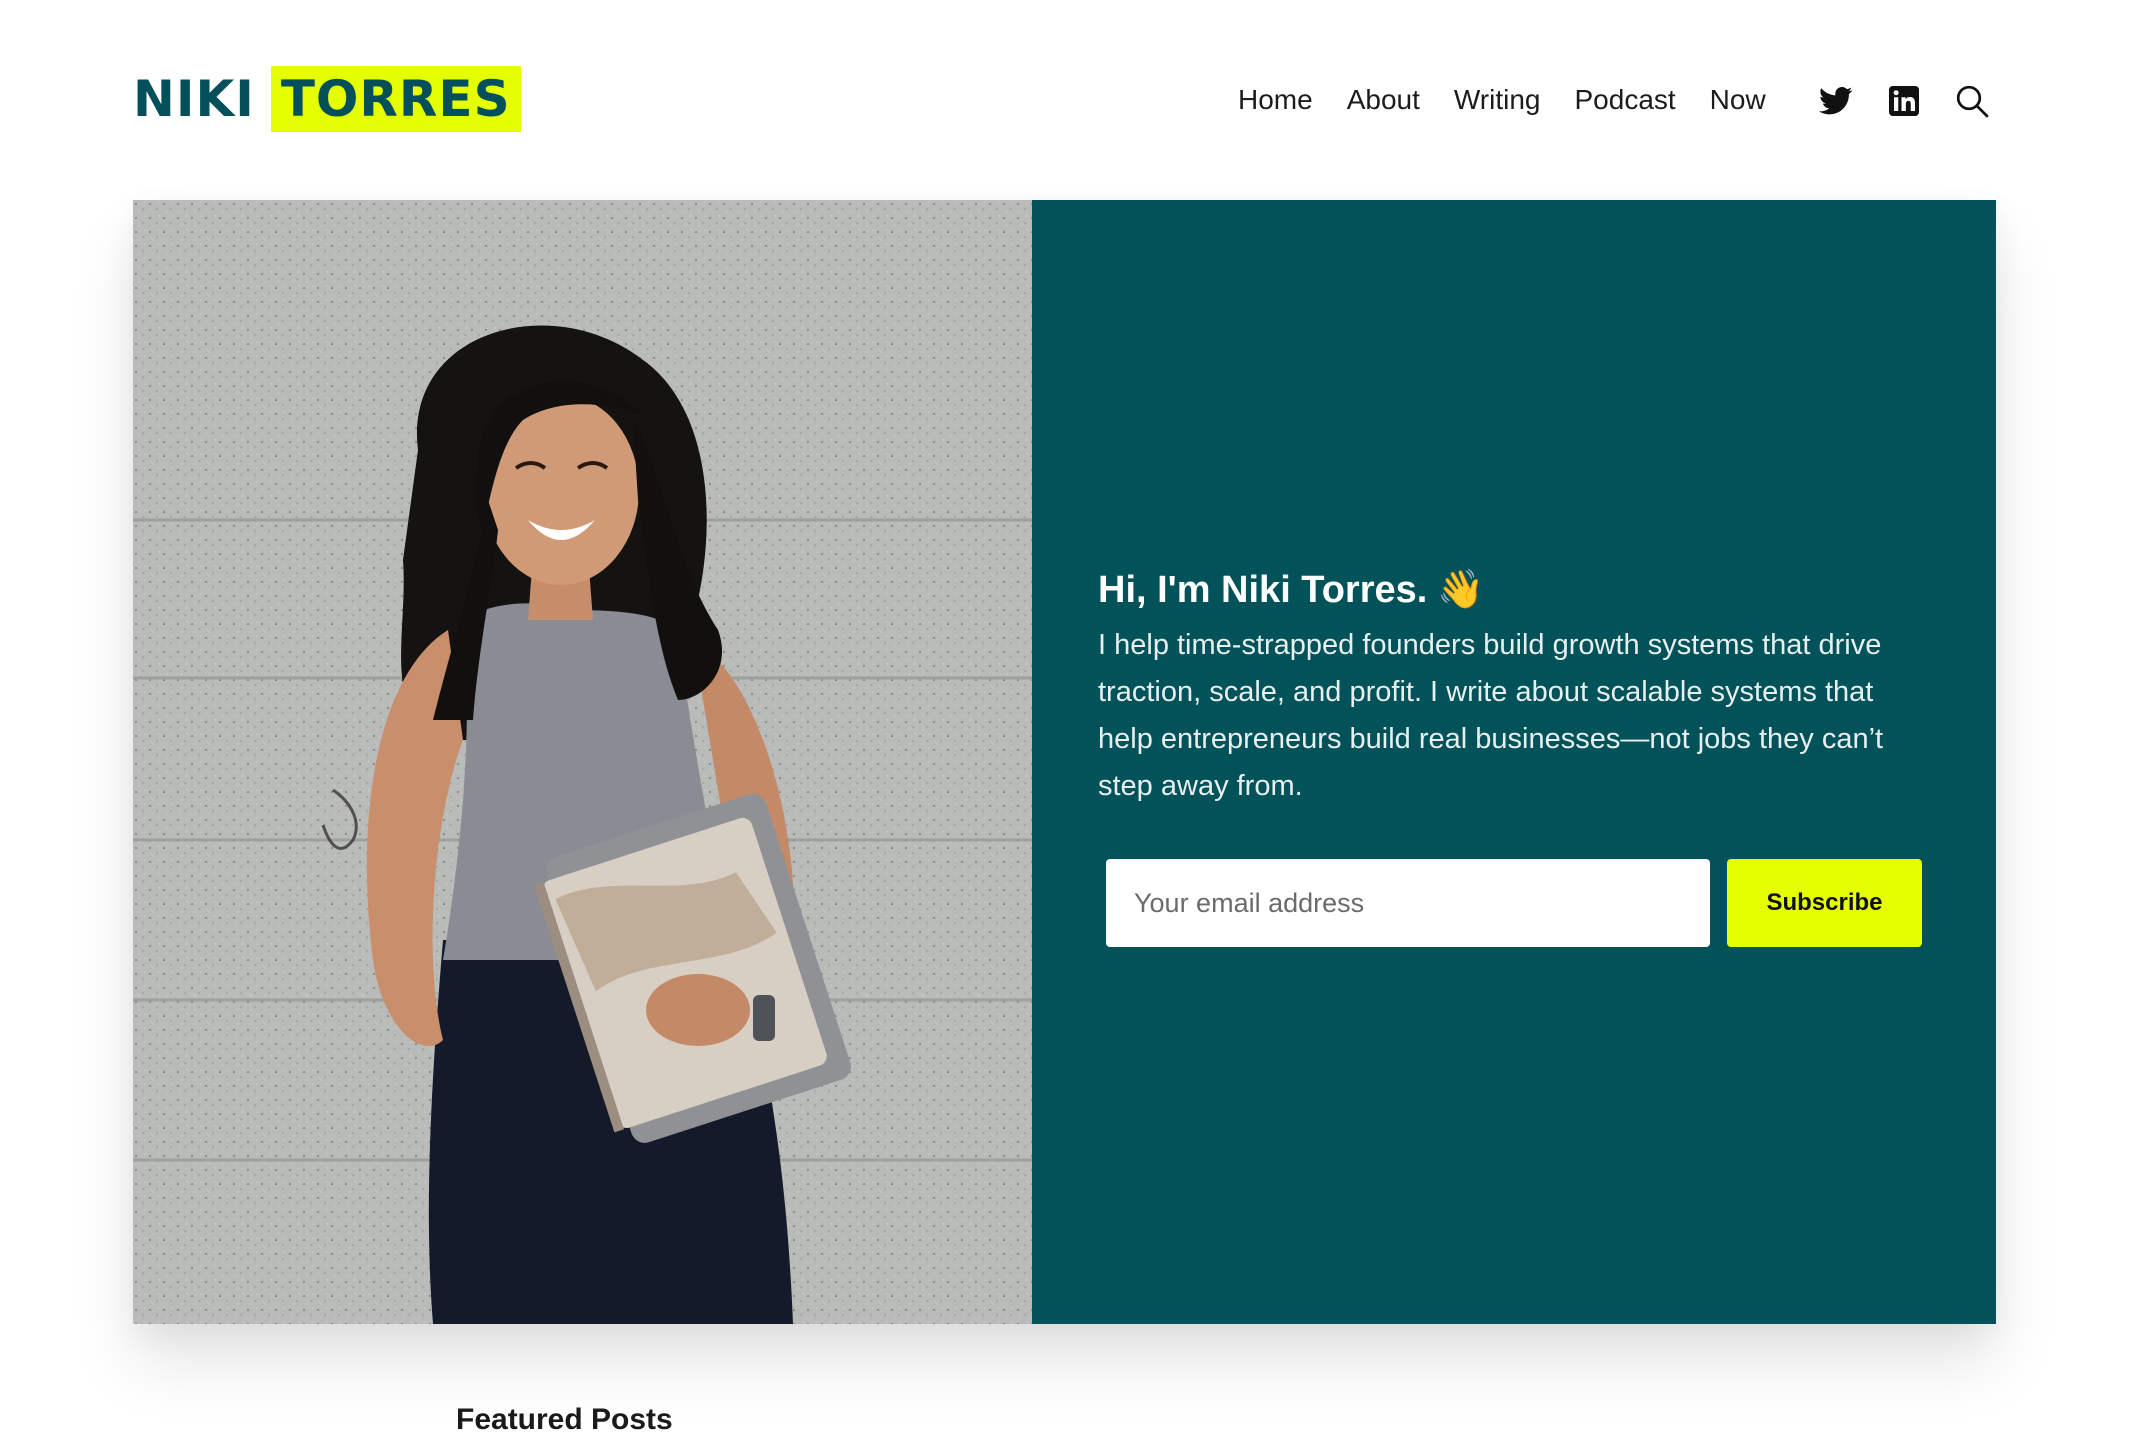  What do you see at coordinates (564, 1419) in the screenshot?
I see `featured-posts-heading: Featured Posts` at bounding box center [564, 1419].